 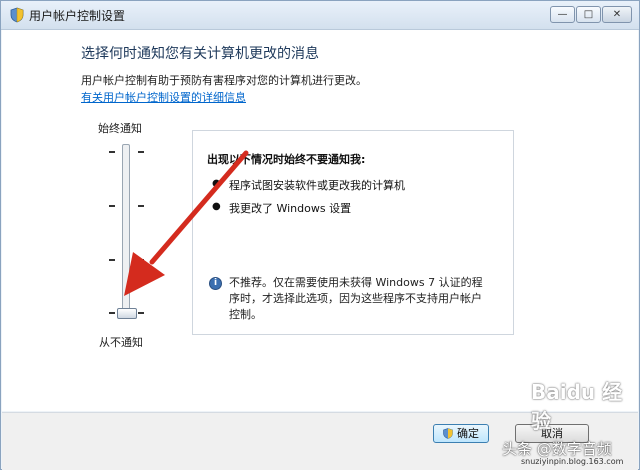 I want to click on blog-url-watermark: snuziyinpin.blog.163.com, so click(x=572, y=461).